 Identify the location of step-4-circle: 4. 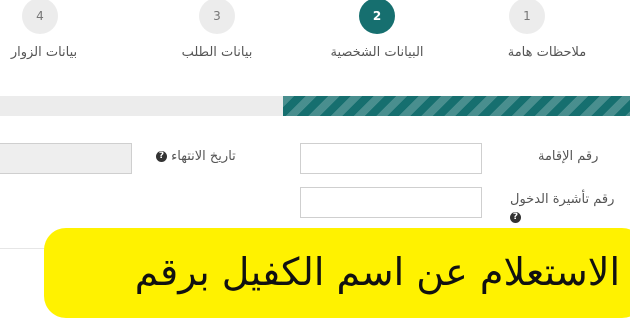
(40, 17).